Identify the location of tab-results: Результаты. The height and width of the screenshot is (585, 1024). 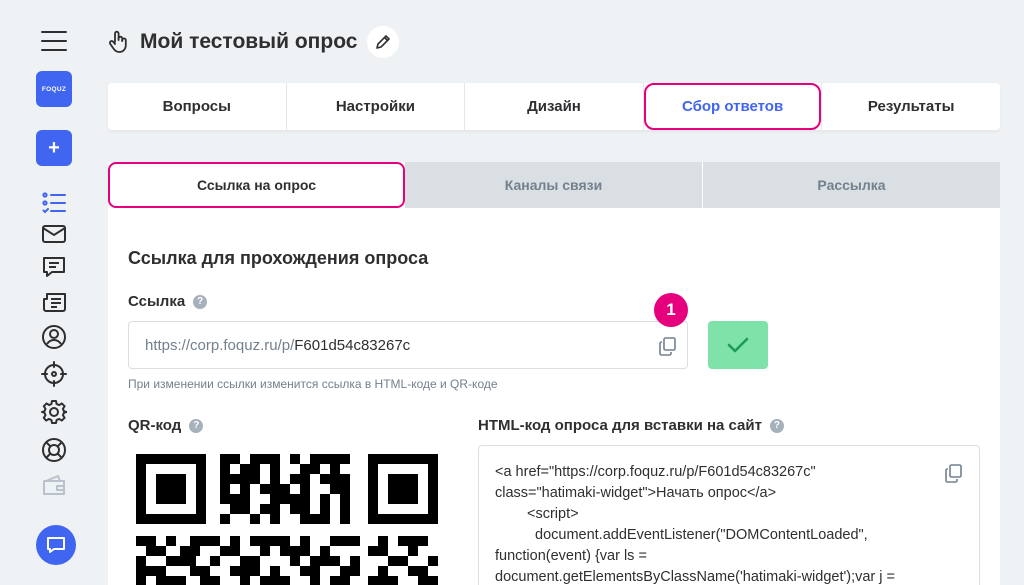
(911, 106).